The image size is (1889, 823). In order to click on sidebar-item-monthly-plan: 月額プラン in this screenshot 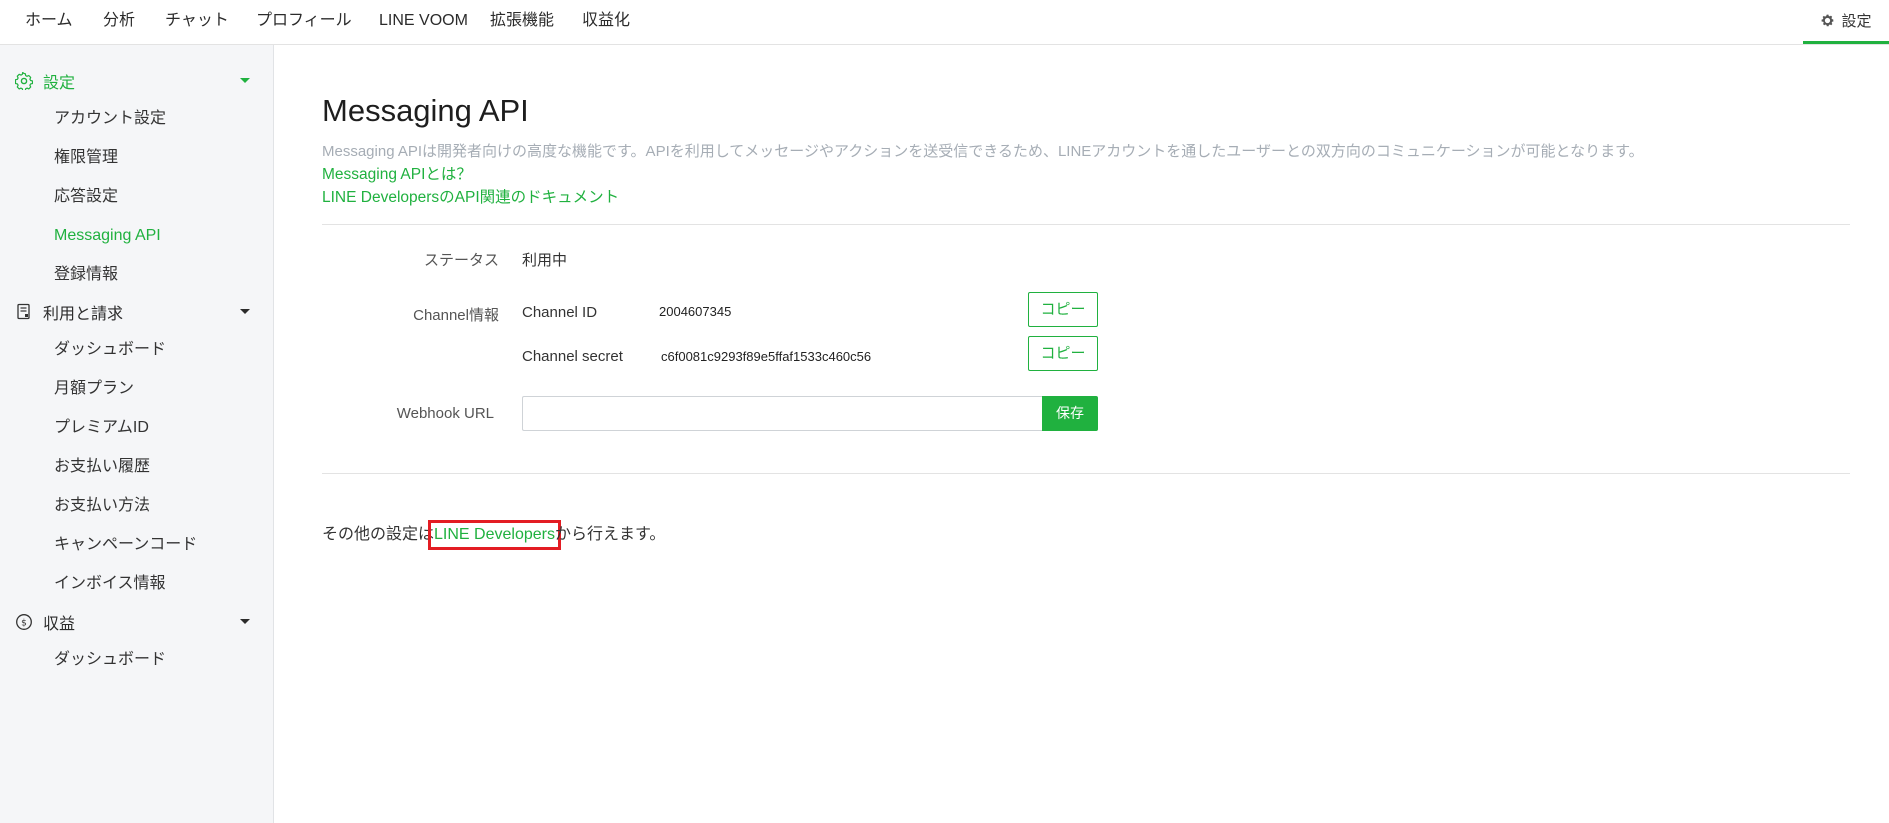, I will do `click(94, 389)`.